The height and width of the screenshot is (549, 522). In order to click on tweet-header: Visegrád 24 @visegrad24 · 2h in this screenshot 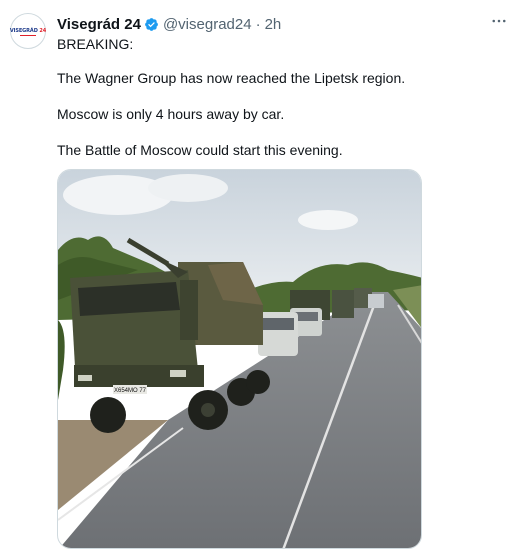, I will do `click(169, 24)`.